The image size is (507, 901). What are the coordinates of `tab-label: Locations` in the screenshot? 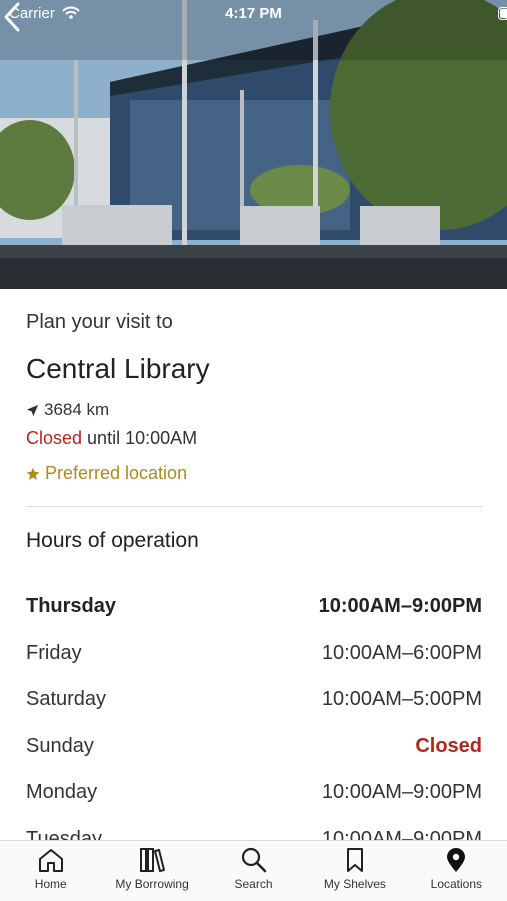 It's located at (456, 884).